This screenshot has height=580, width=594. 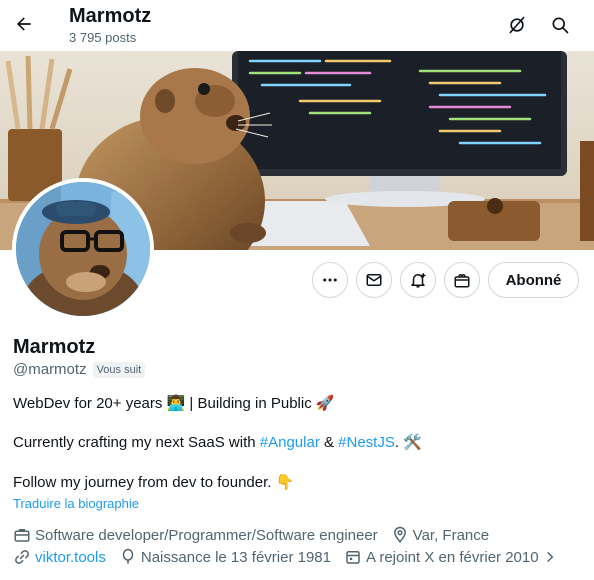 I want to click on arrow-left-icon, so click(x=24, y=24).